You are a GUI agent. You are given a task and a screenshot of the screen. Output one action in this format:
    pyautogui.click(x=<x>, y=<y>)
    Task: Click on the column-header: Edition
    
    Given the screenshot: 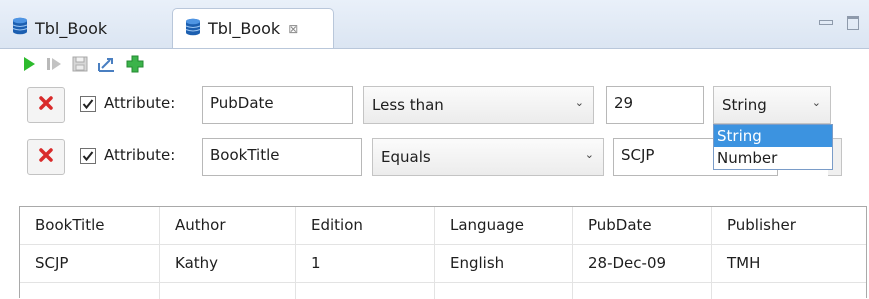 What is the action you would take?
    pyautogui.click(x=365, y=225)
    